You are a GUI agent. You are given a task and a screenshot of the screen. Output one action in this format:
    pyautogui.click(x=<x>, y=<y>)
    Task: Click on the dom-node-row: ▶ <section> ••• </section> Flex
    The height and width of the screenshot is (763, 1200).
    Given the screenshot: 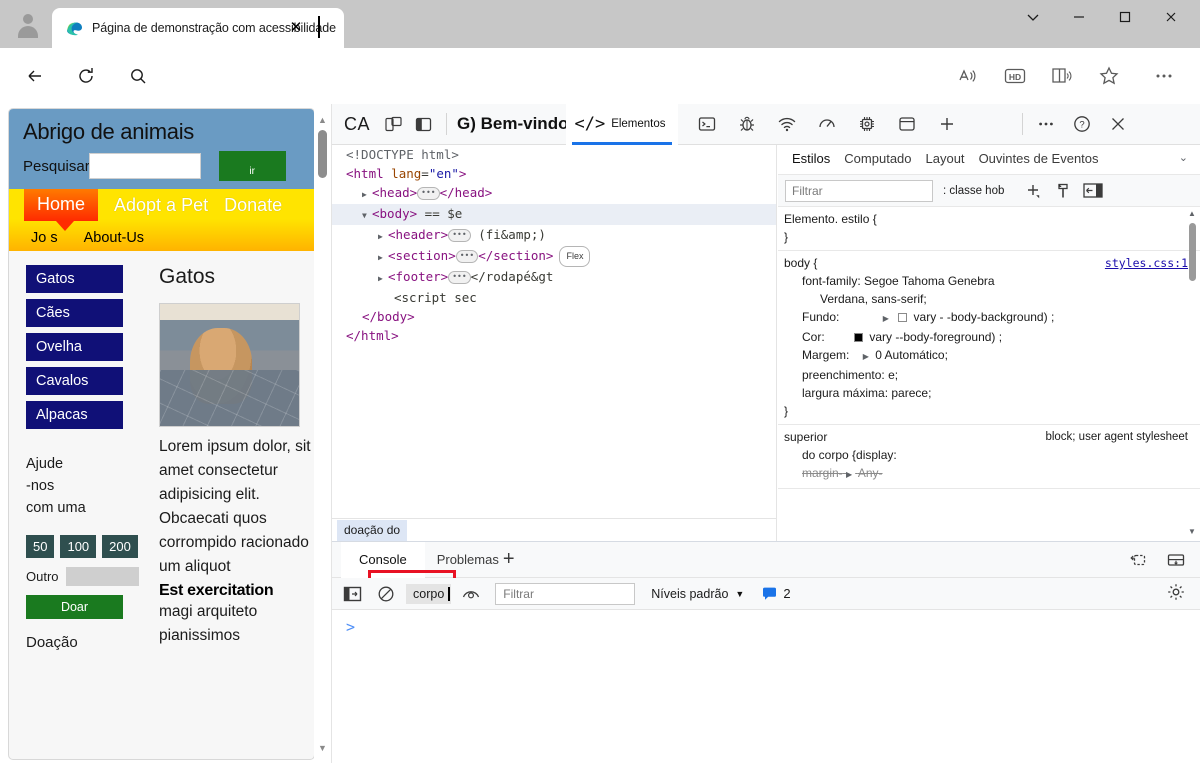 What is the action you would take?
    pyautogui.click(x=554, y=256)
    